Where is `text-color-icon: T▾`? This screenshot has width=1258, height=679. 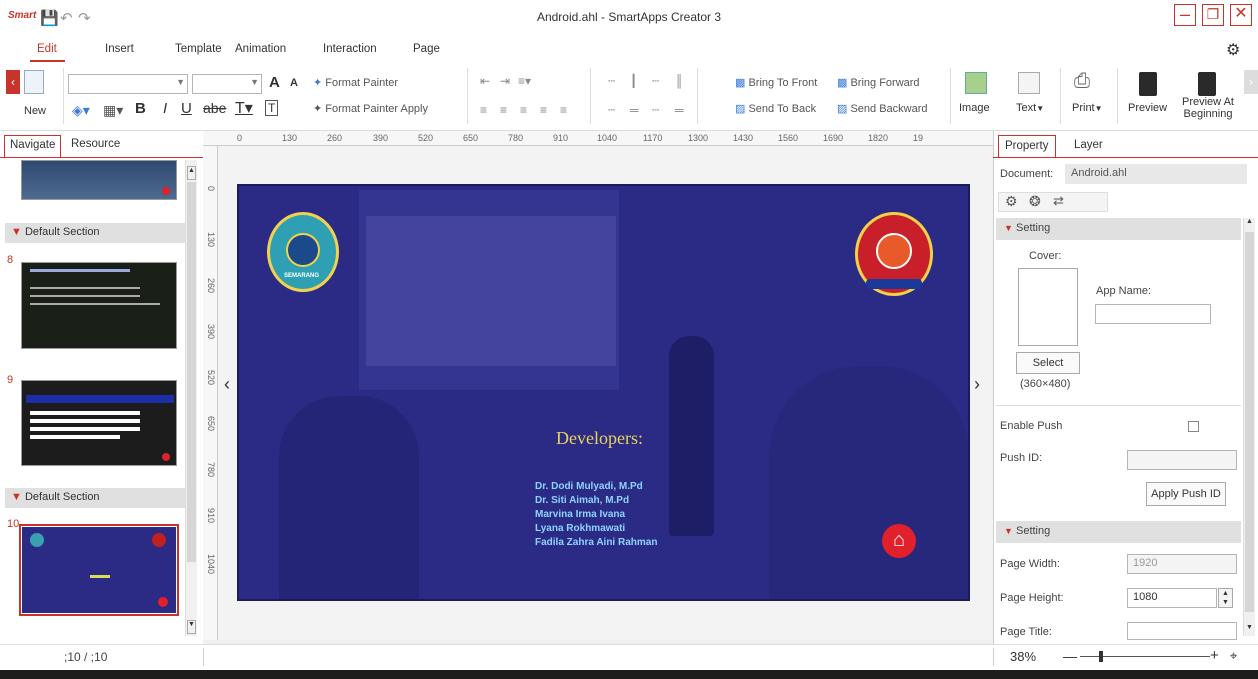
text-color-icon: T▾ is located at coordinates (244, 108).